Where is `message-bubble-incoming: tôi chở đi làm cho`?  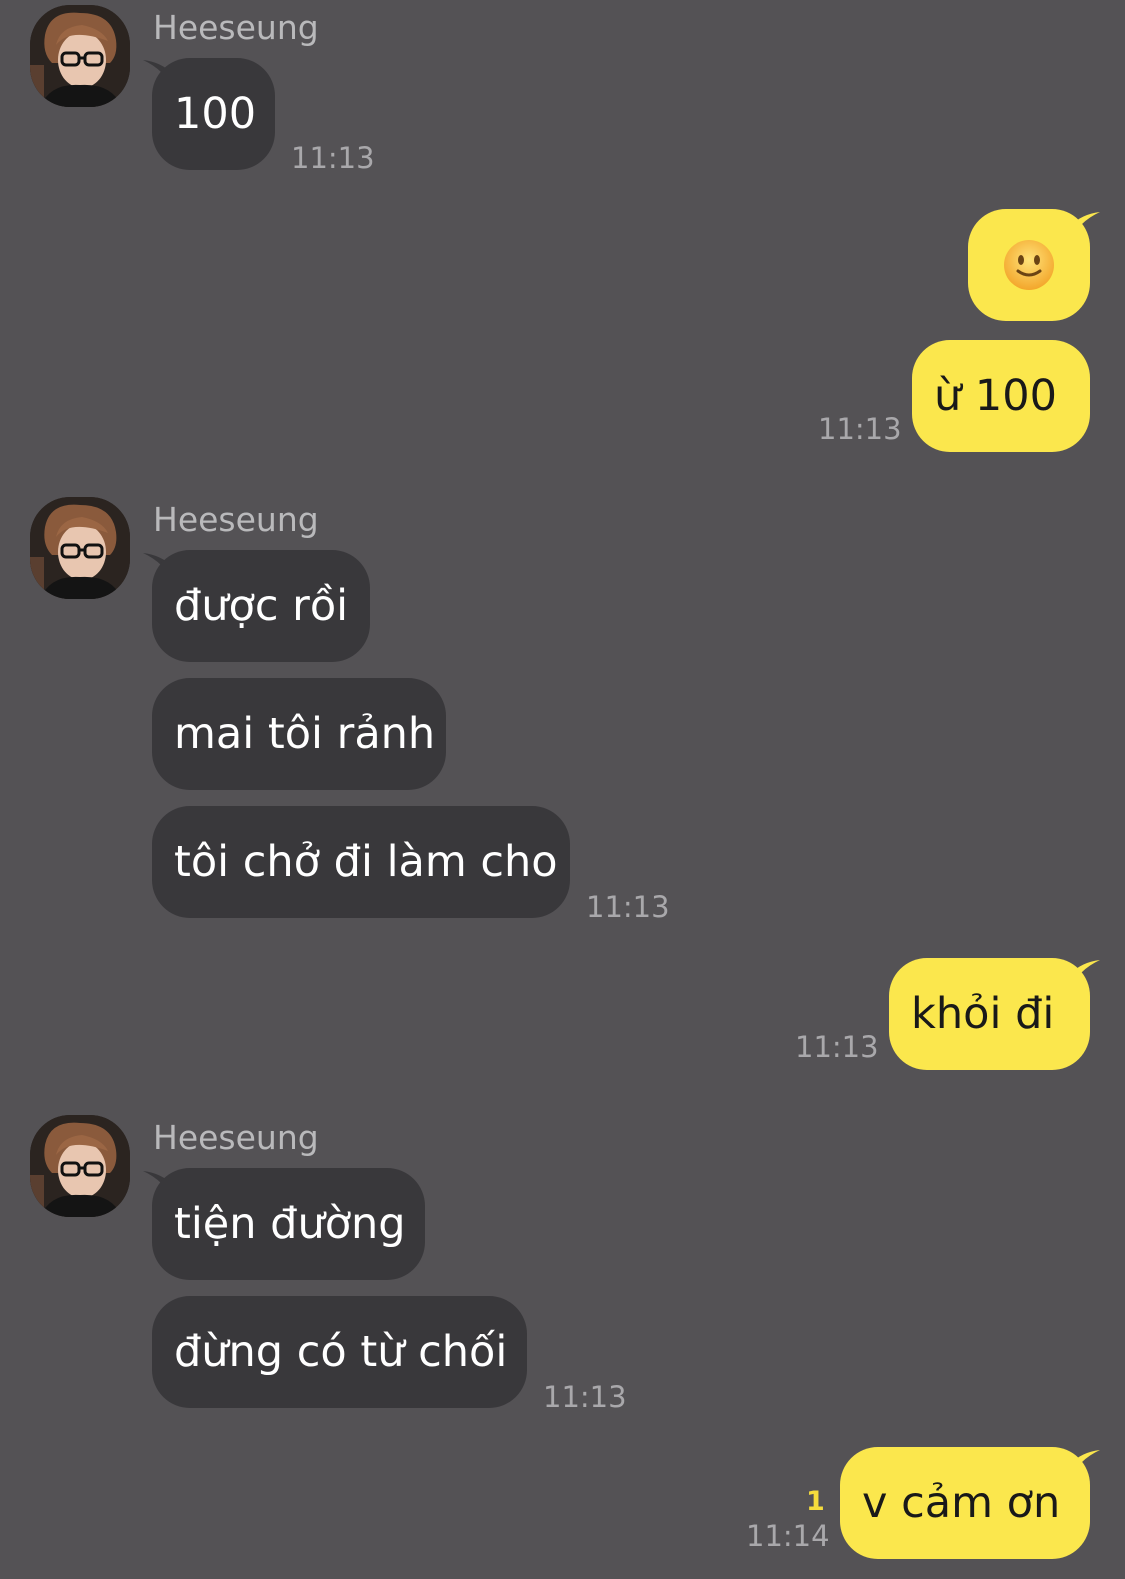
message-bubble-incoming: tôi chở đi làm cho is located at coordinates (361, 862).